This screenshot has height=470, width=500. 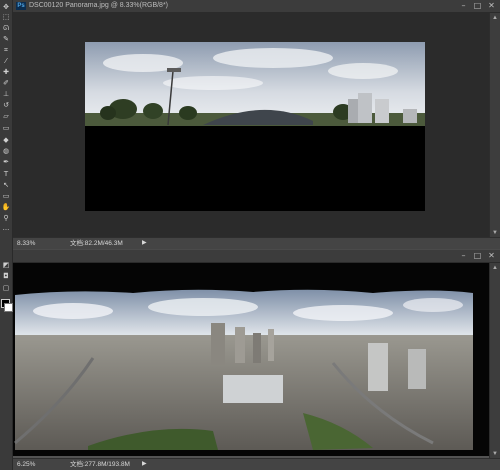 I want to click on crop-tool-icon: ⌗, so click(x=6, y=50).